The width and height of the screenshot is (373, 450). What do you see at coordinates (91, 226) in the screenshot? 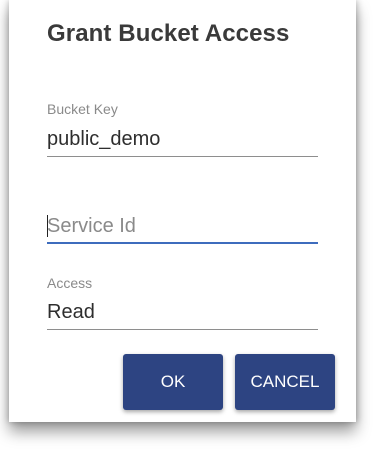
I see `service-id-placeholder: Service Id` at bounding box center [91, 226].